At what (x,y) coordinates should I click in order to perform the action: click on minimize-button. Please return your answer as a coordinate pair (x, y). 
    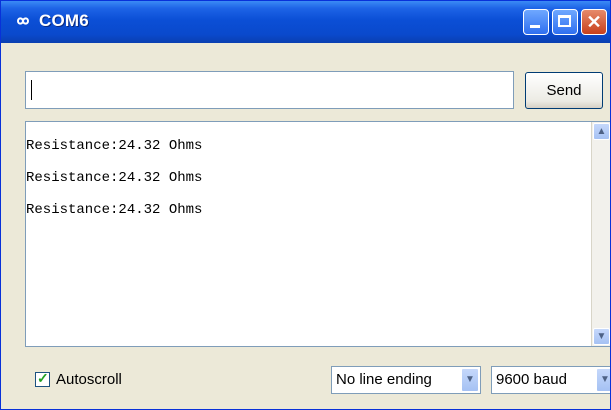
    Looking at the image, I should click on (536, 22).